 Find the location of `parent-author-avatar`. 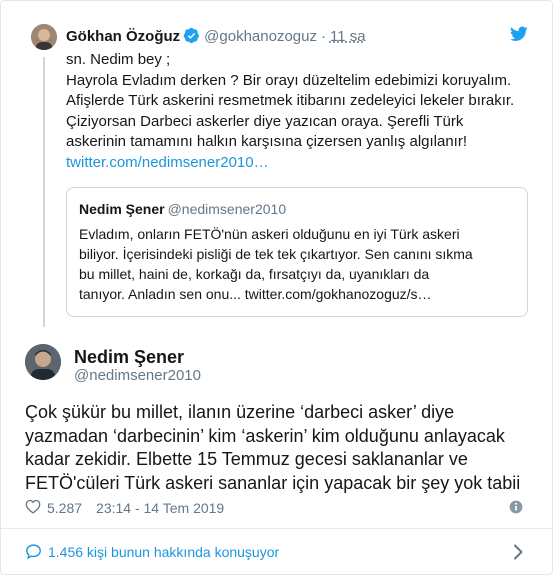

parent-author-avatar is located at coordinates (44, 37).